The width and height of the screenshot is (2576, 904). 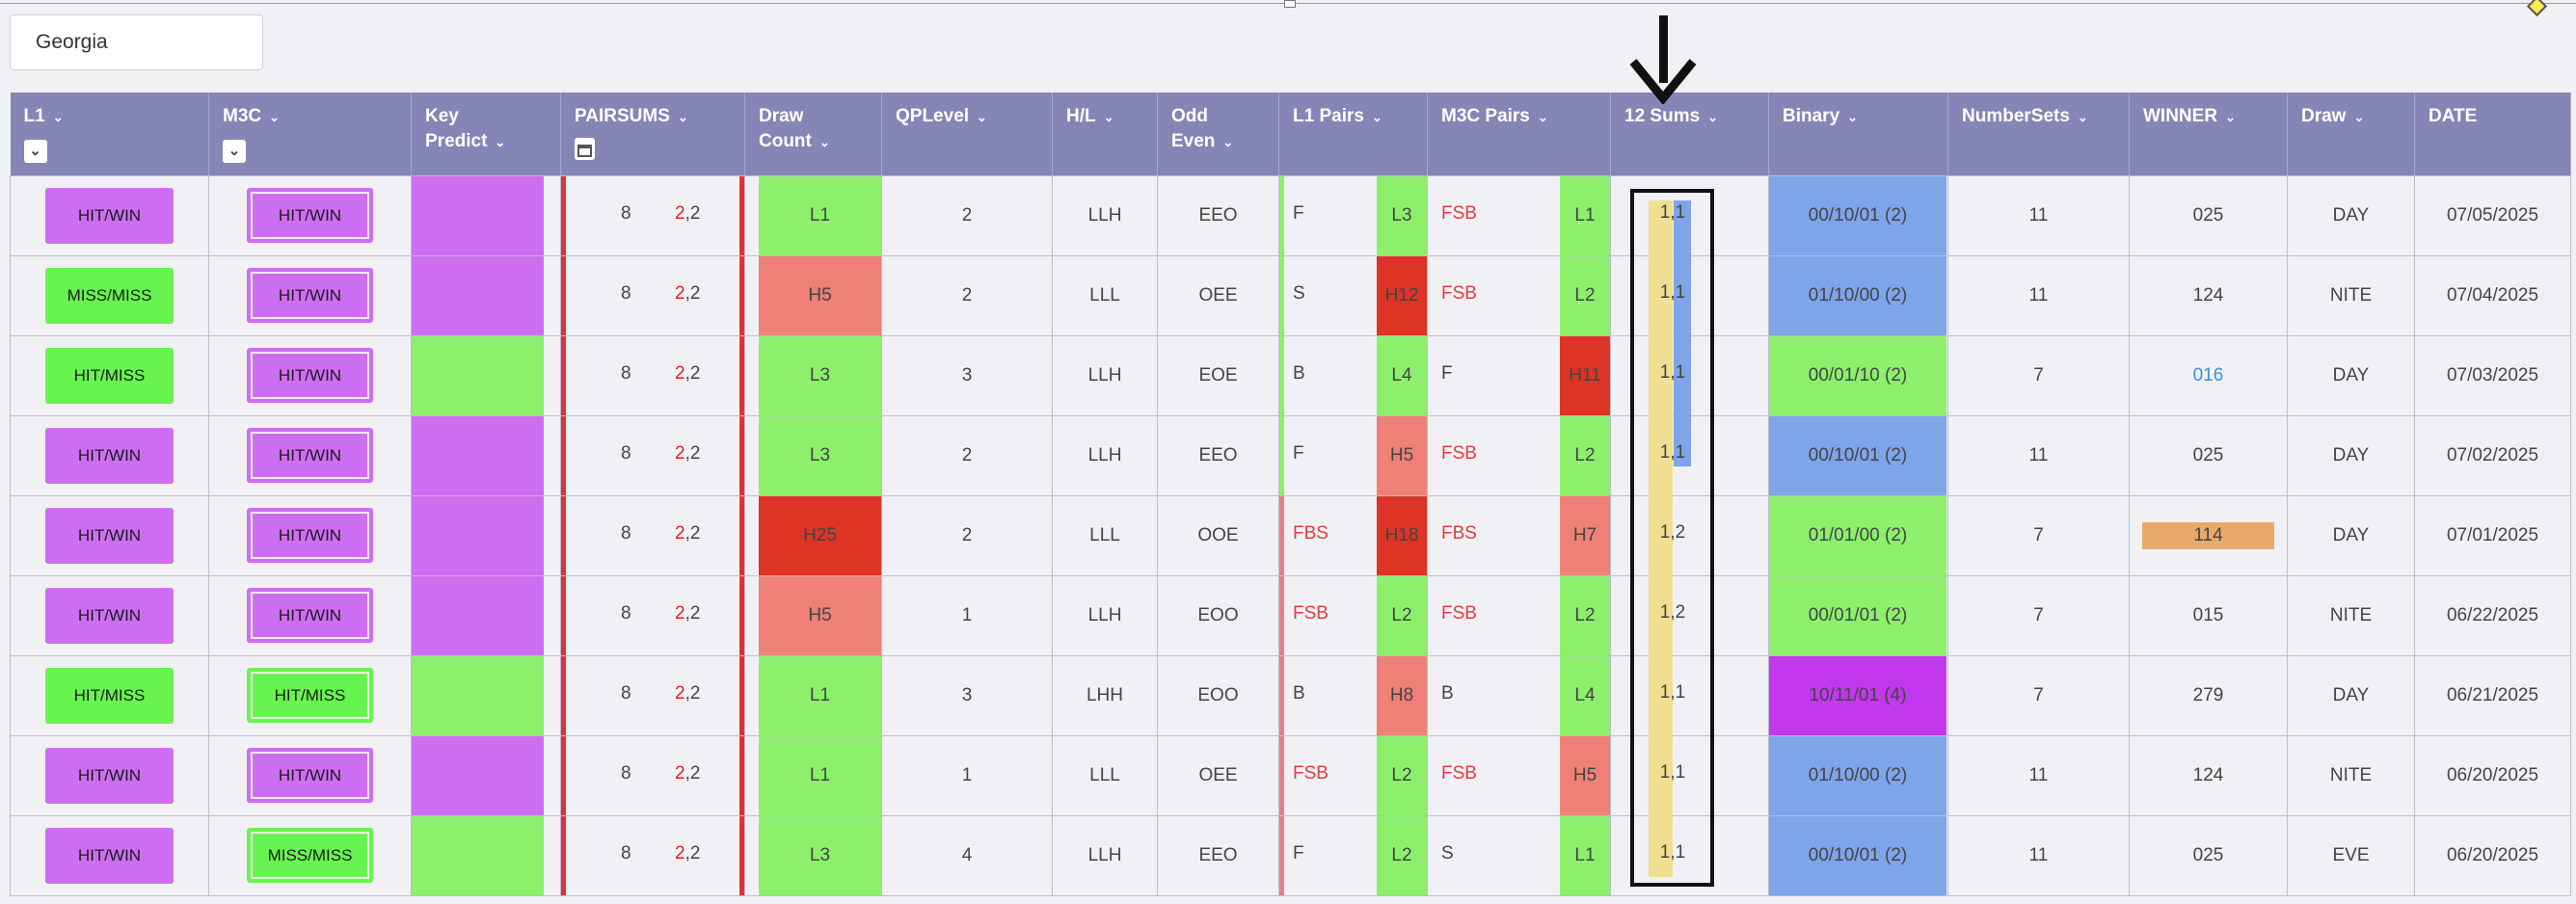 I want to click on corner-marker-icon, so click(x=2537, y=8).